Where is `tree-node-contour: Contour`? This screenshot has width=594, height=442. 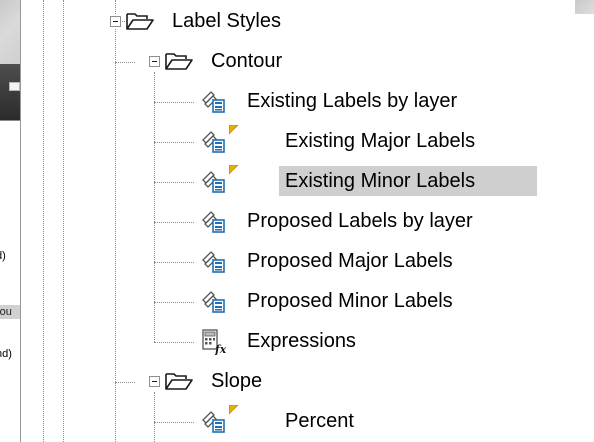
tree-node-contour: Contour is located at coordinates (246, 61).